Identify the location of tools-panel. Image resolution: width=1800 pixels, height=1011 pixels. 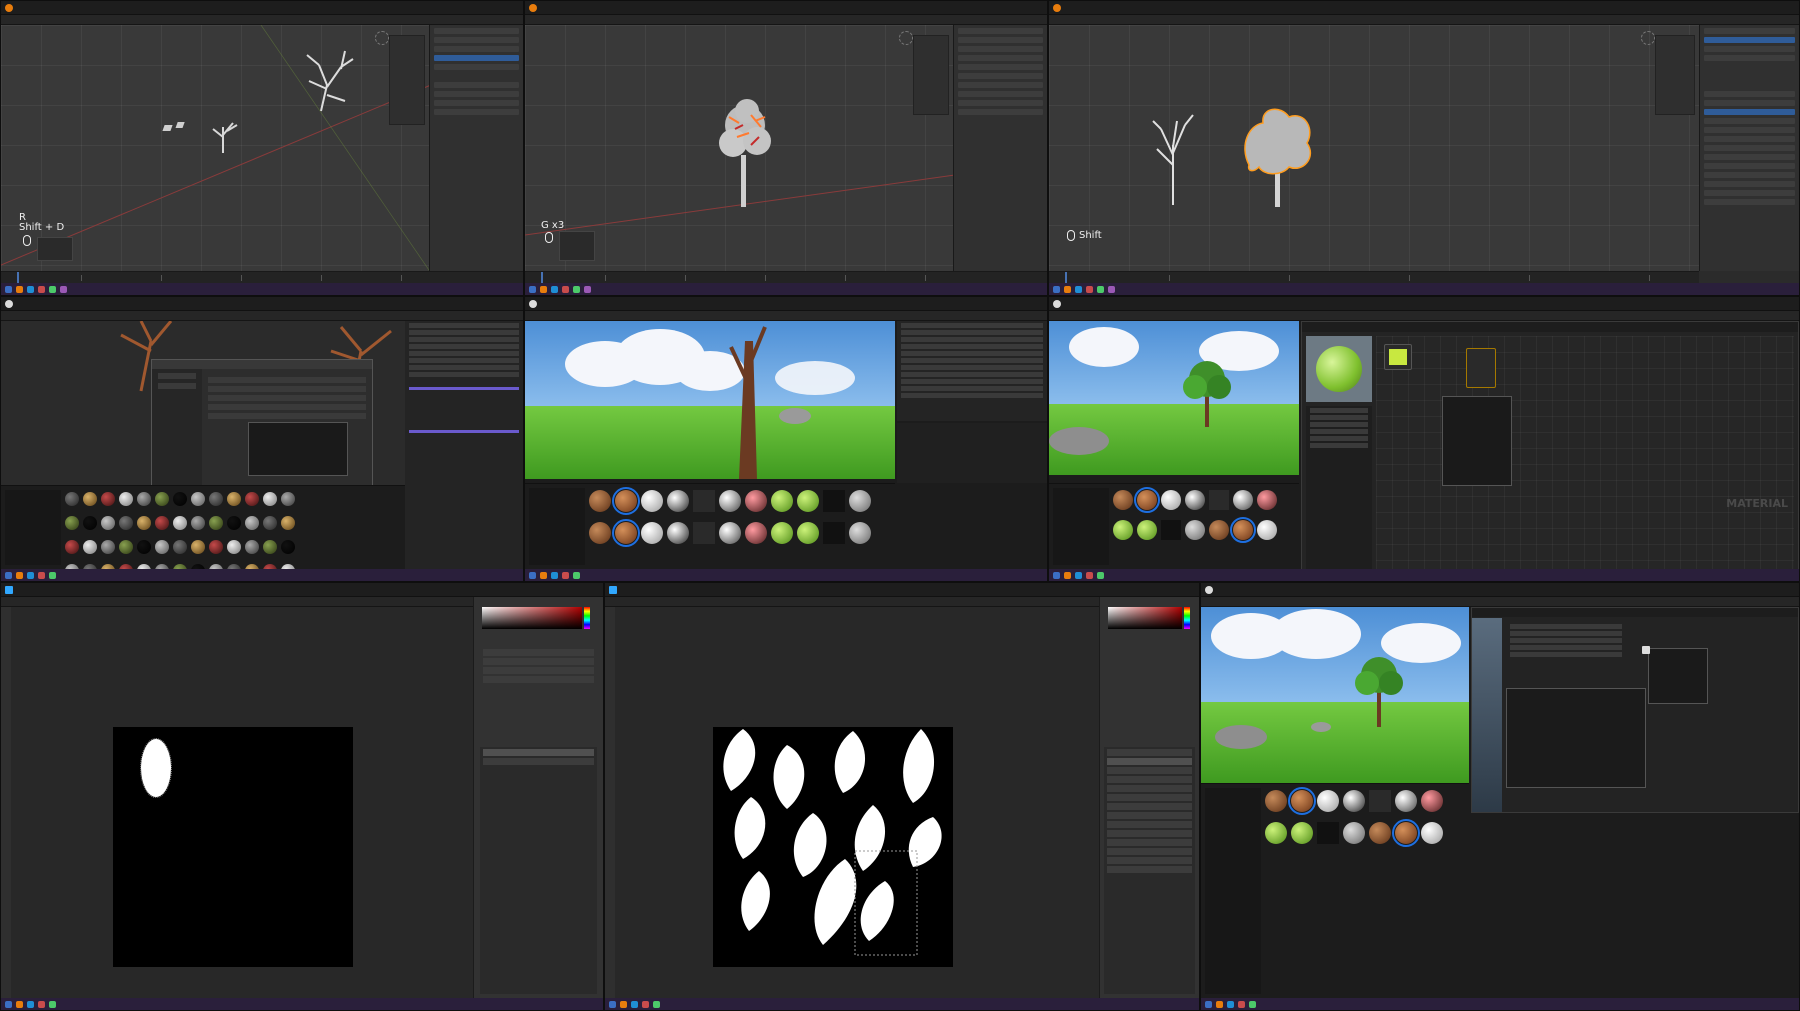
(6, 802).